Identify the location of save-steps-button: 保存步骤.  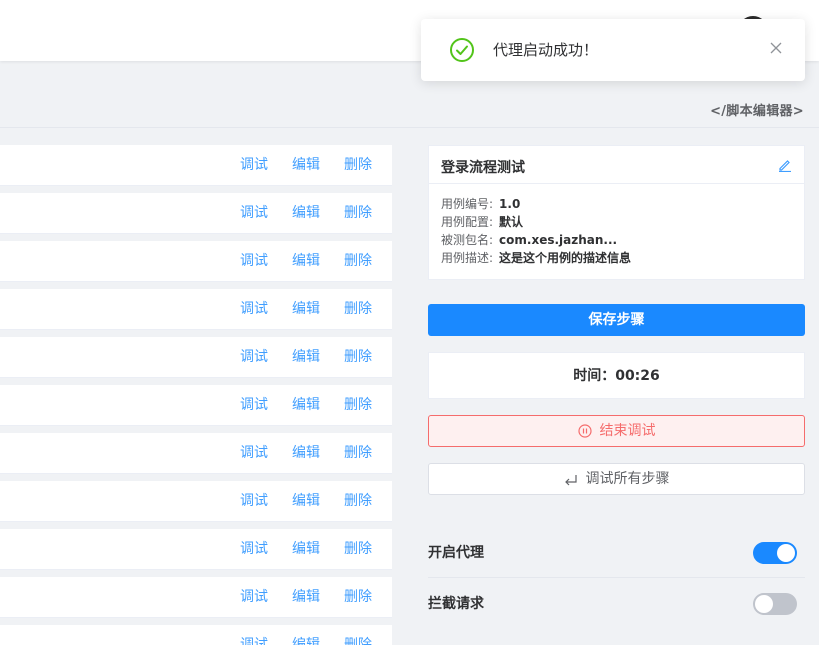
(616, 320).